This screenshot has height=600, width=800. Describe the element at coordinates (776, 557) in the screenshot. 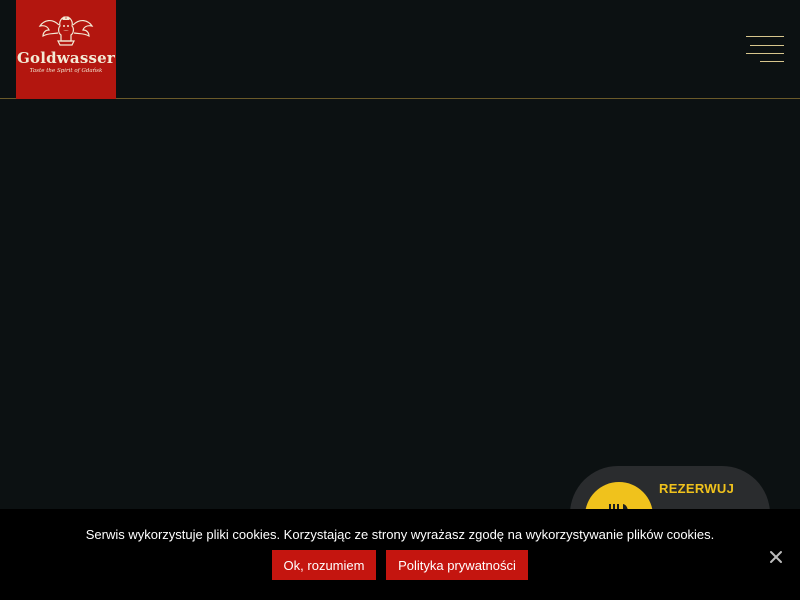

I see `close-icon` at that location.